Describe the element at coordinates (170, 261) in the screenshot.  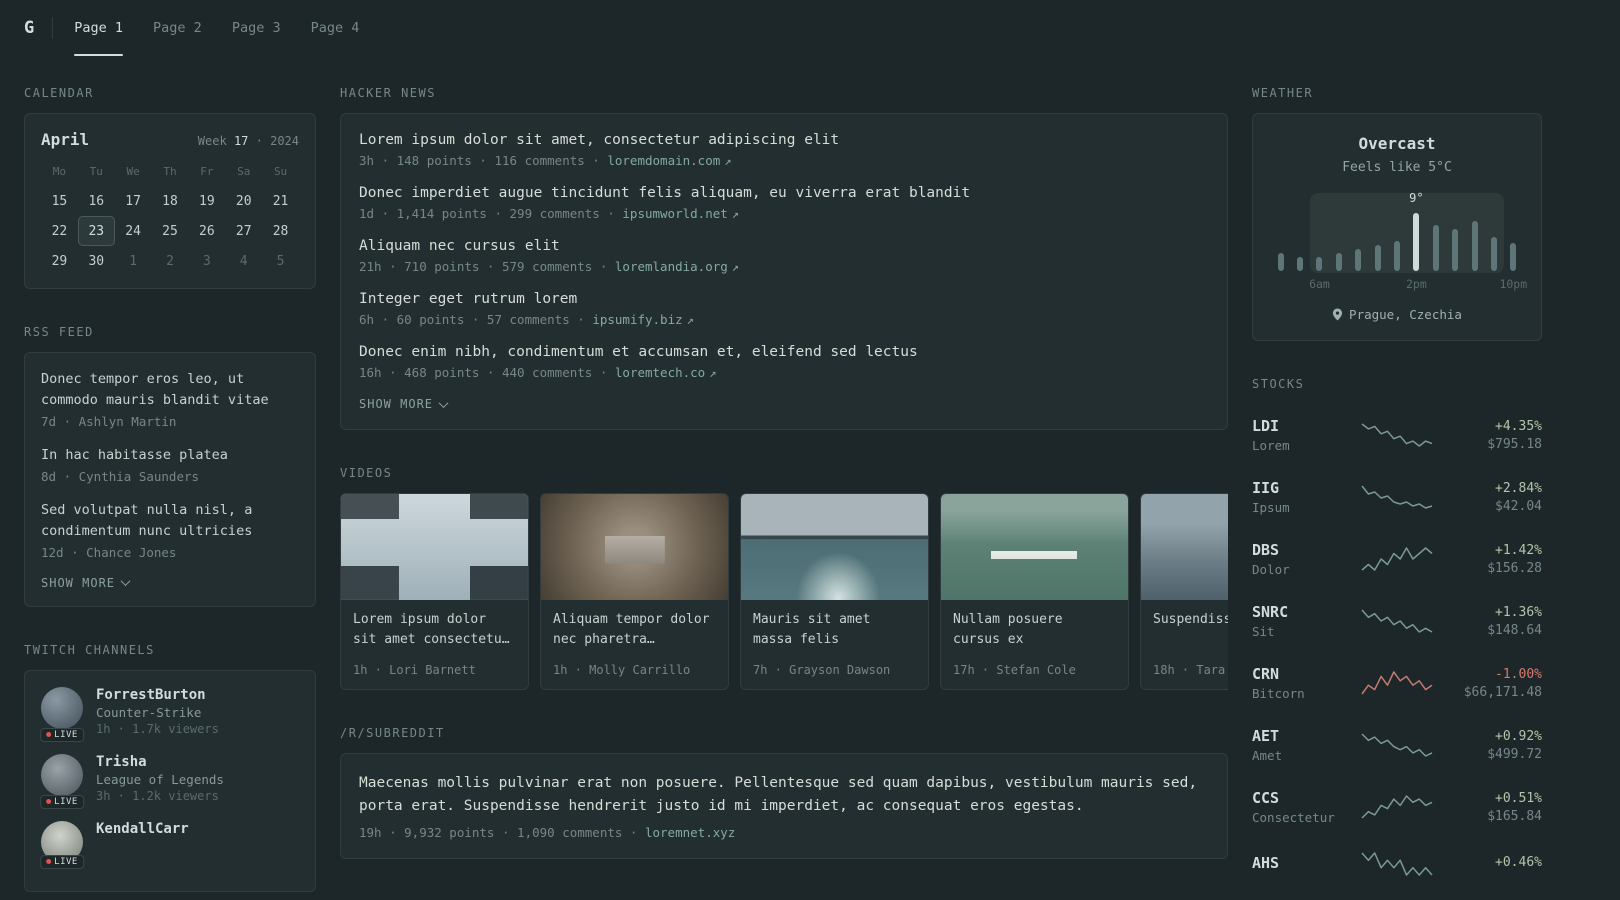
I see `calendar-day: 2` at that location.